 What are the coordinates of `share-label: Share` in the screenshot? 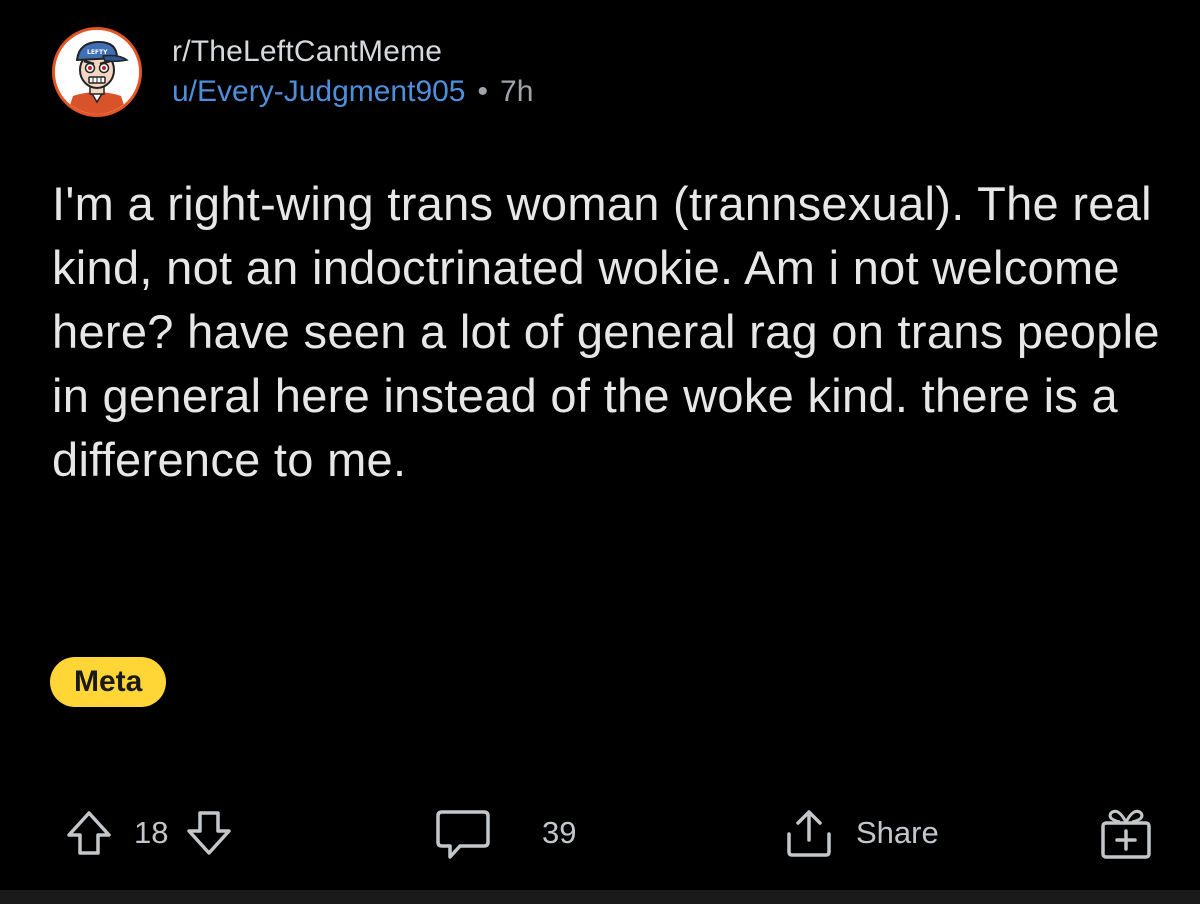 It's located at (897, 832).